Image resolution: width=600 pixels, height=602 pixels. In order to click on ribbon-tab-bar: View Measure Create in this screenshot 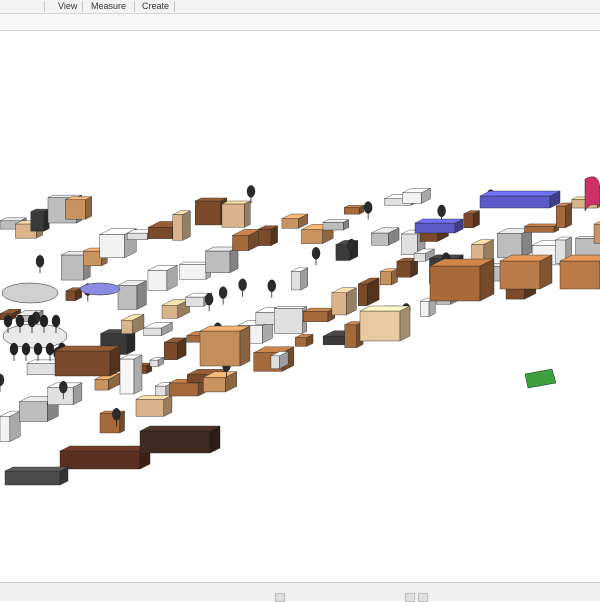, I will do `click(300, 7)`.